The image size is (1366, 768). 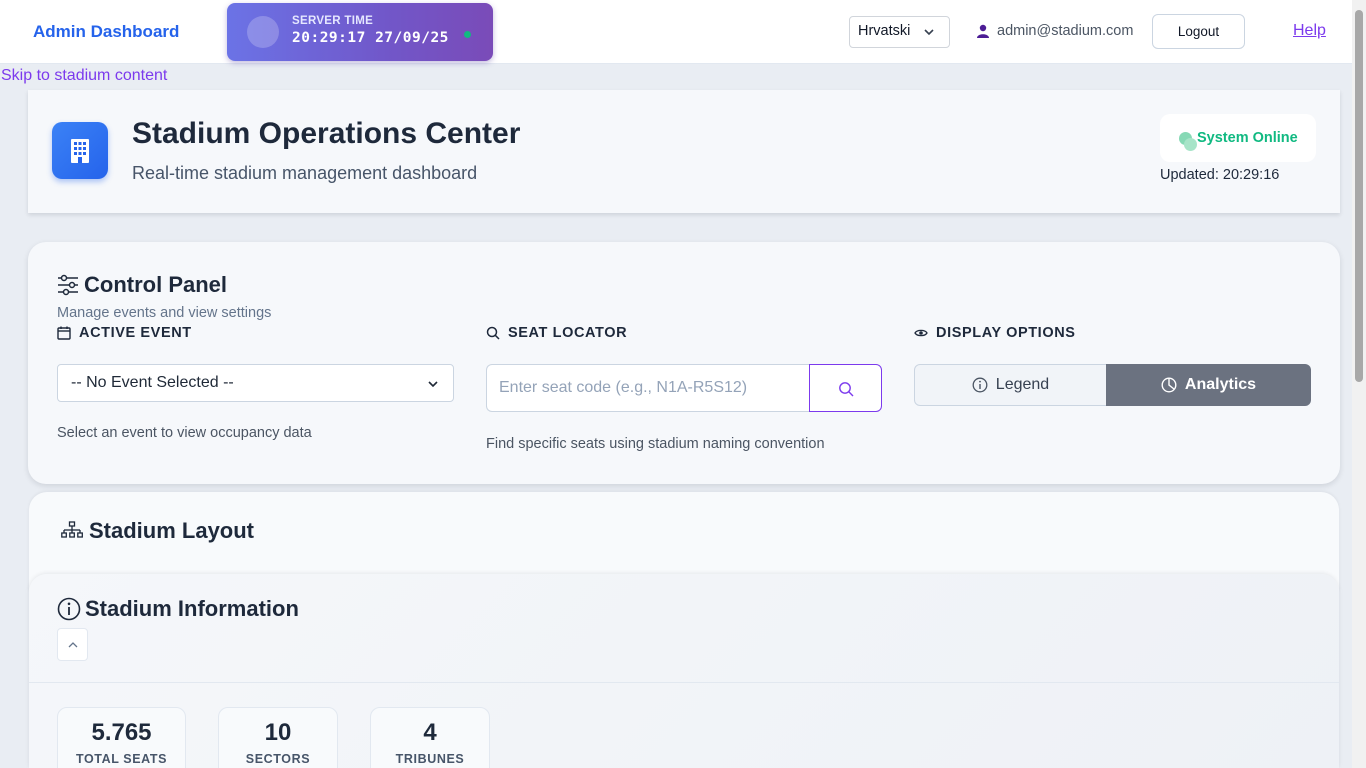 What do you see at coordinates (1006, 333) in the screenshot?
I see `display-options-label-text: DISPLAY OPTIONS` at bounding box center [1006, 333].